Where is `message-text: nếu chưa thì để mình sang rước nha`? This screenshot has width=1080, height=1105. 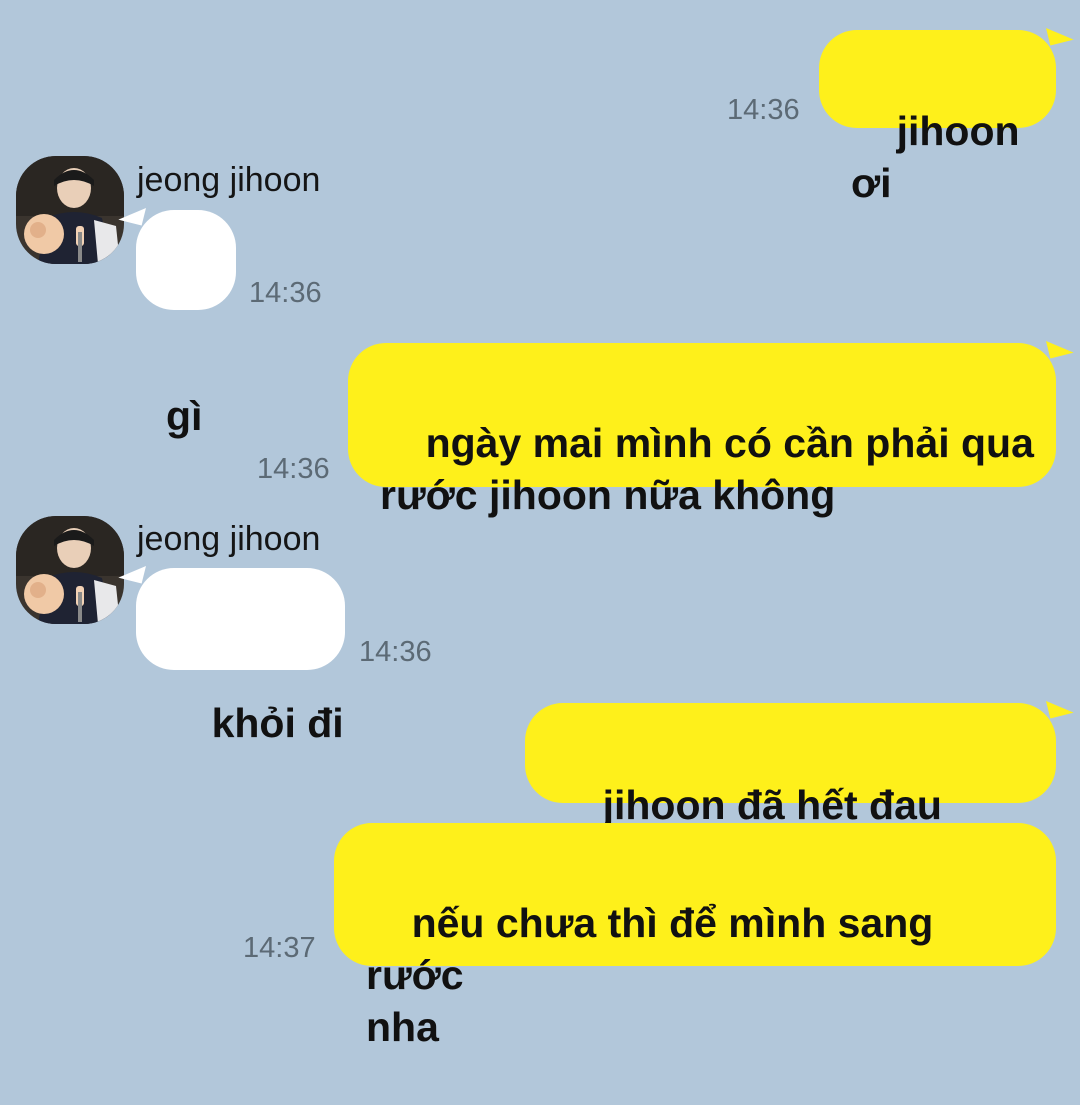 message-text: nếu chưa thì để mình sang rước nha is located at coordinates (650, 975).